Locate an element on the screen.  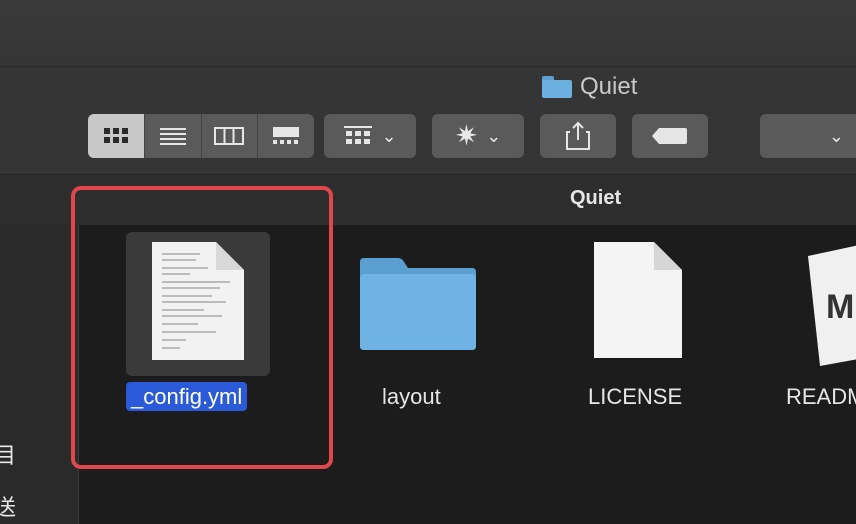
tag-icon is located at coordinates (669, 136).